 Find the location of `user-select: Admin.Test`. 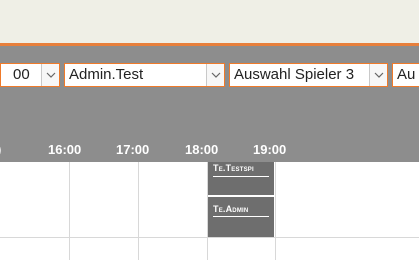

user-select: Admin.Test is located at coordinates (144, 75).